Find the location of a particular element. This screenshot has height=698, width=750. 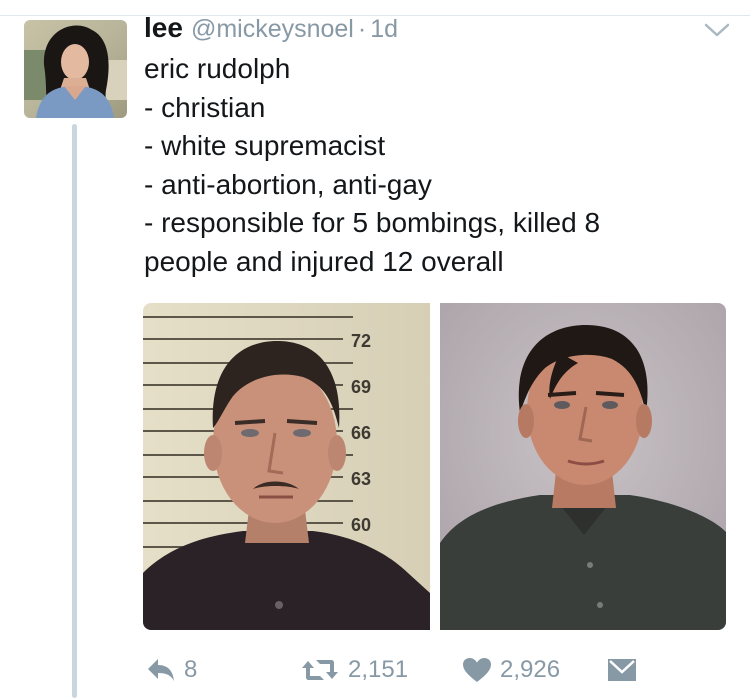

height-label: 72 is located at coordinates (361, 341).